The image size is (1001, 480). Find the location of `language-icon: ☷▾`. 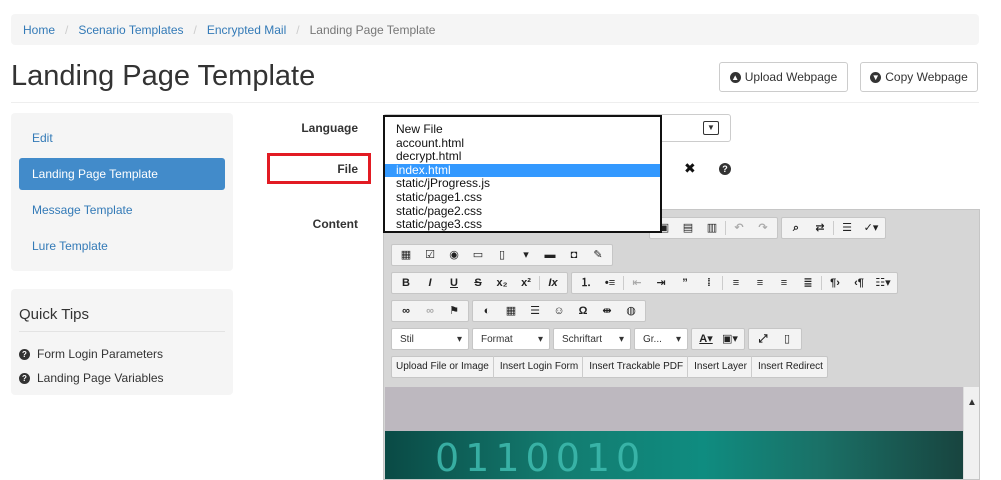

language-icon: ☷▾ is located at coordinates (883, 283).